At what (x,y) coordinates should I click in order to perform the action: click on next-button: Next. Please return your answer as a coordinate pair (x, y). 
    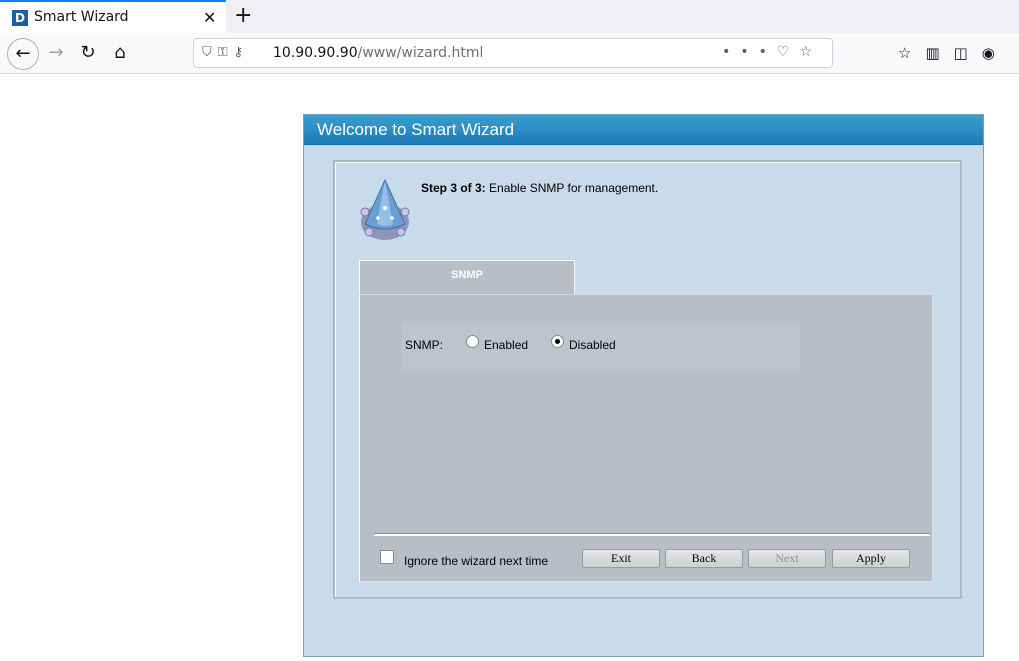
    Looking at the image, I should click on (787, 558).